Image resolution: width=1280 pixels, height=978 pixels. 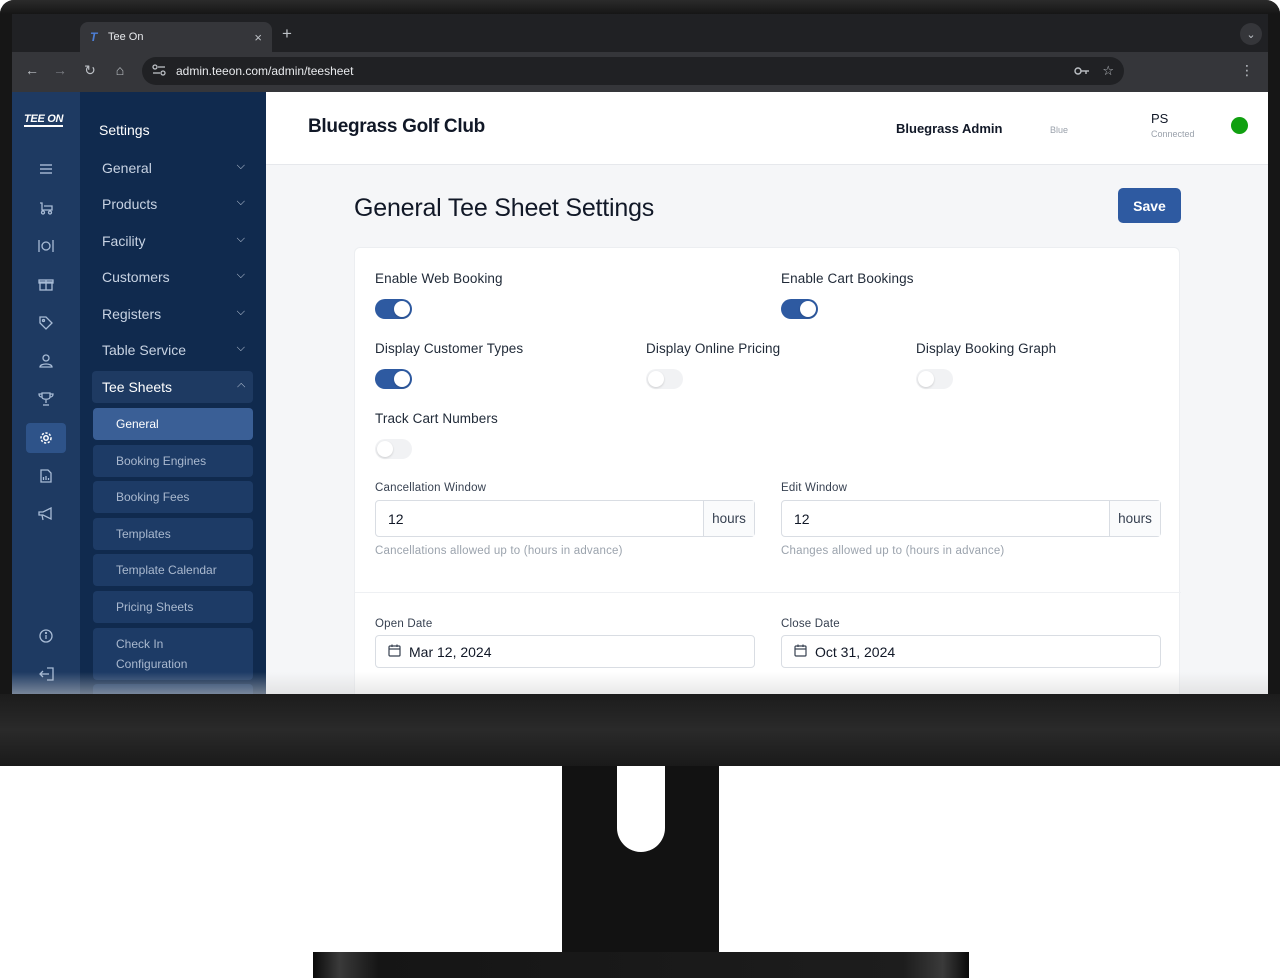 I want to click on info-icon, so click(x=46, y=636).